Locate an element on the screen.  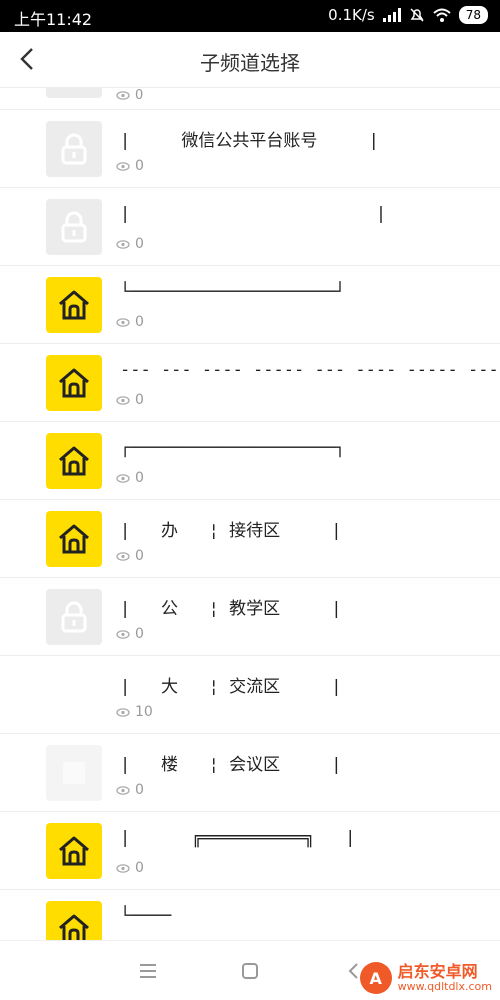
item-title: | ╔══════════╗ | is located at coordinates (238, 838).